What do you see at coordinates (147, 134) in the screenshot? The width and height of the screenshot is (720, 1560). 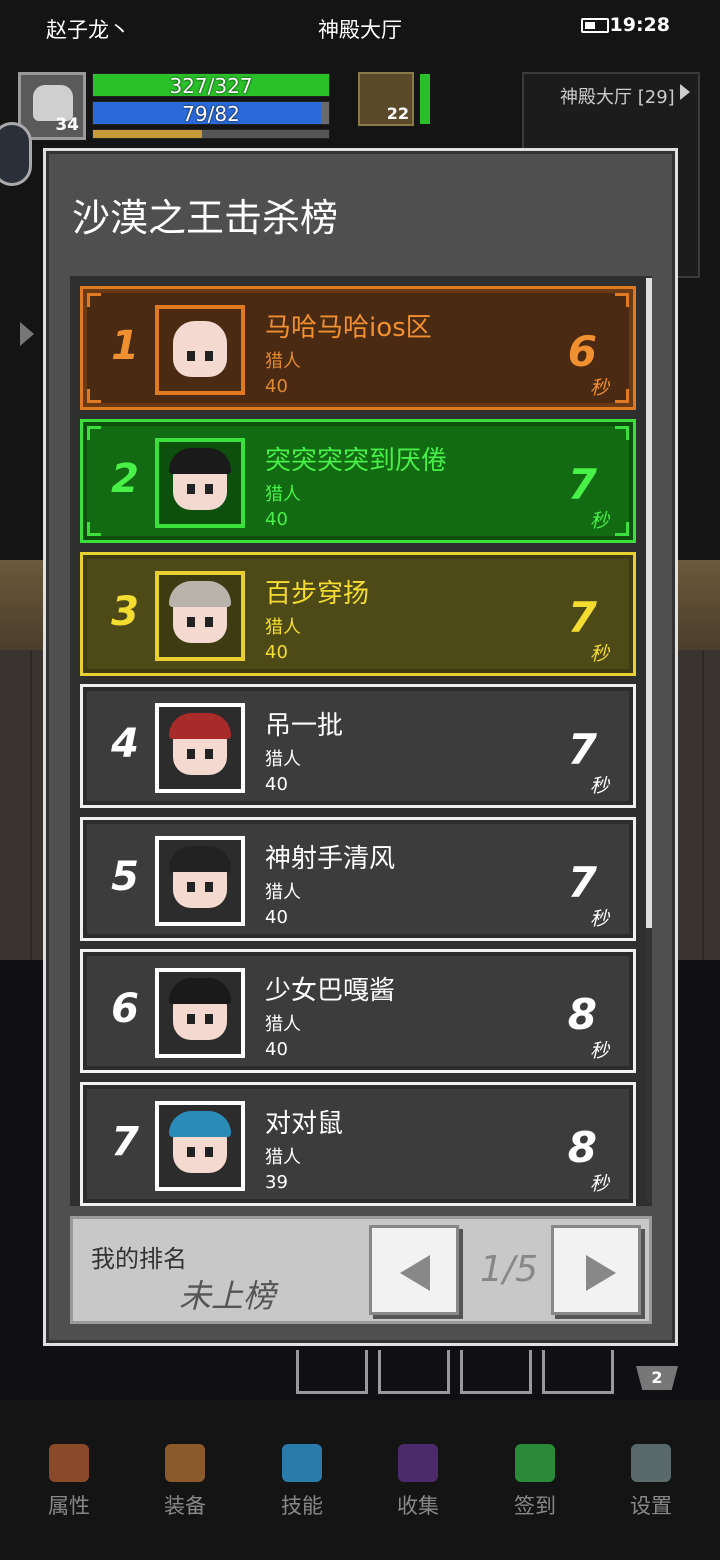 I see `xp-fill` at bounding box center [147, 134].